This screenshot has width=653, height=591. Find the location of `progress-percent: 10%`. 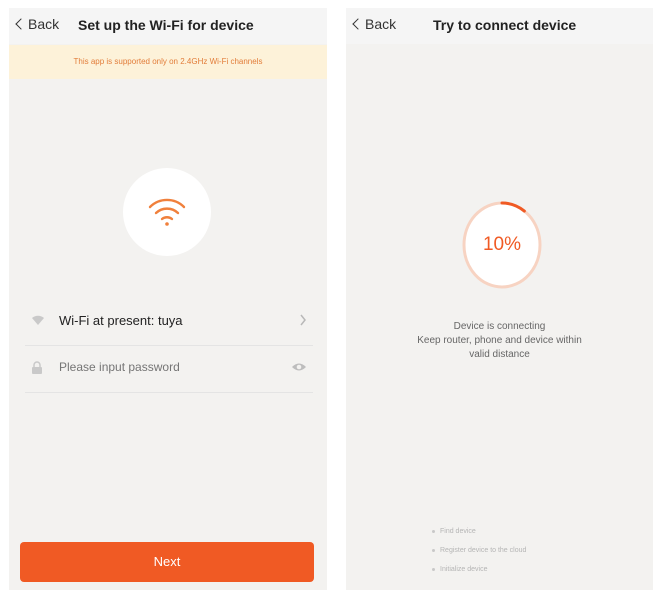

progress-percent: 10% is located at coordinates (502, 244).